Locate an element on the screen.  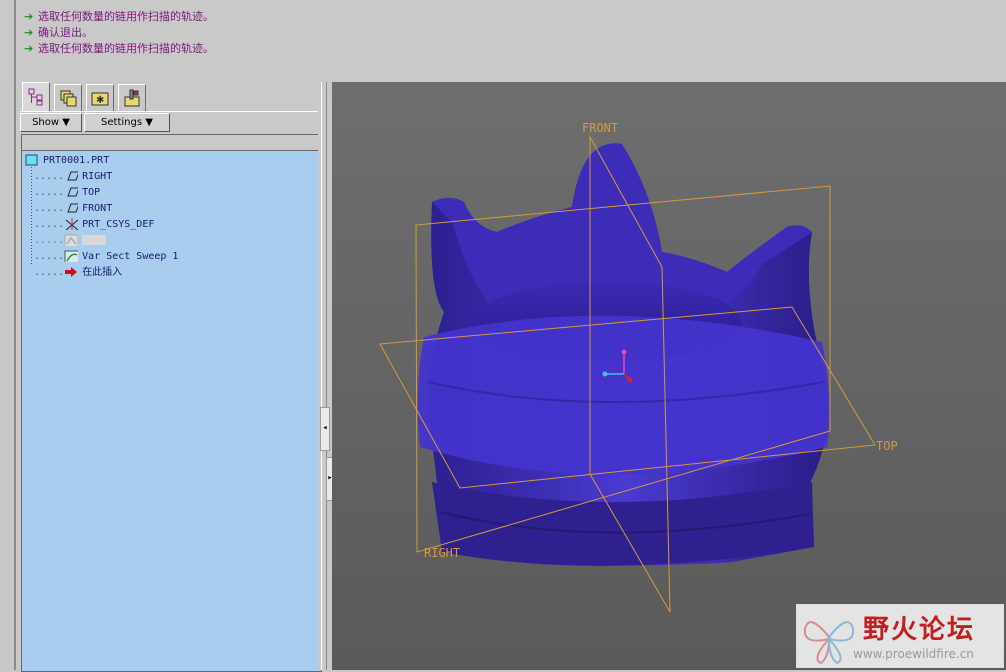
tree-item-top: ..... TOP is located at coordinates (67, 193).